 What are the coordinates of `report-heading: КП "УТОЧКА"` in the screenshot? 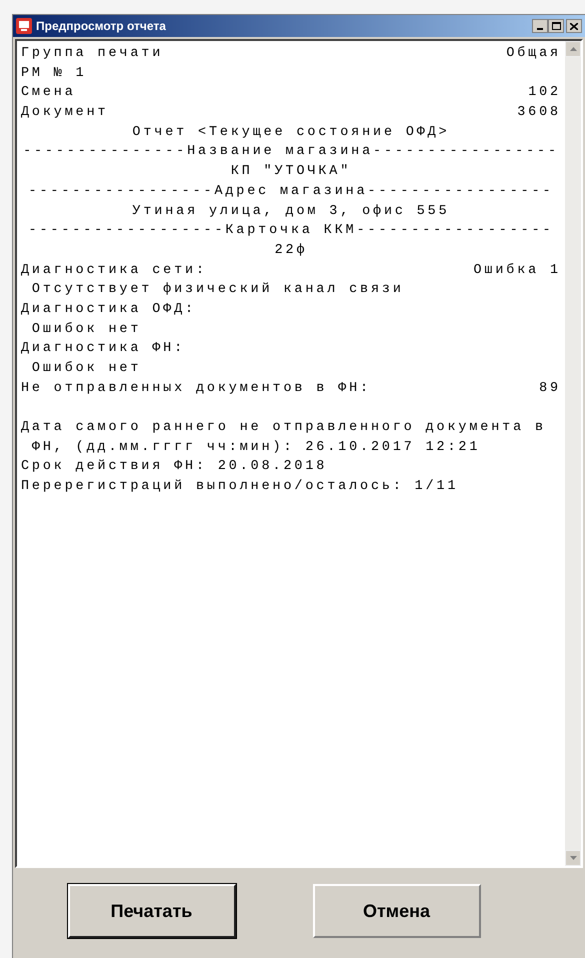 It's located at (291, 172).